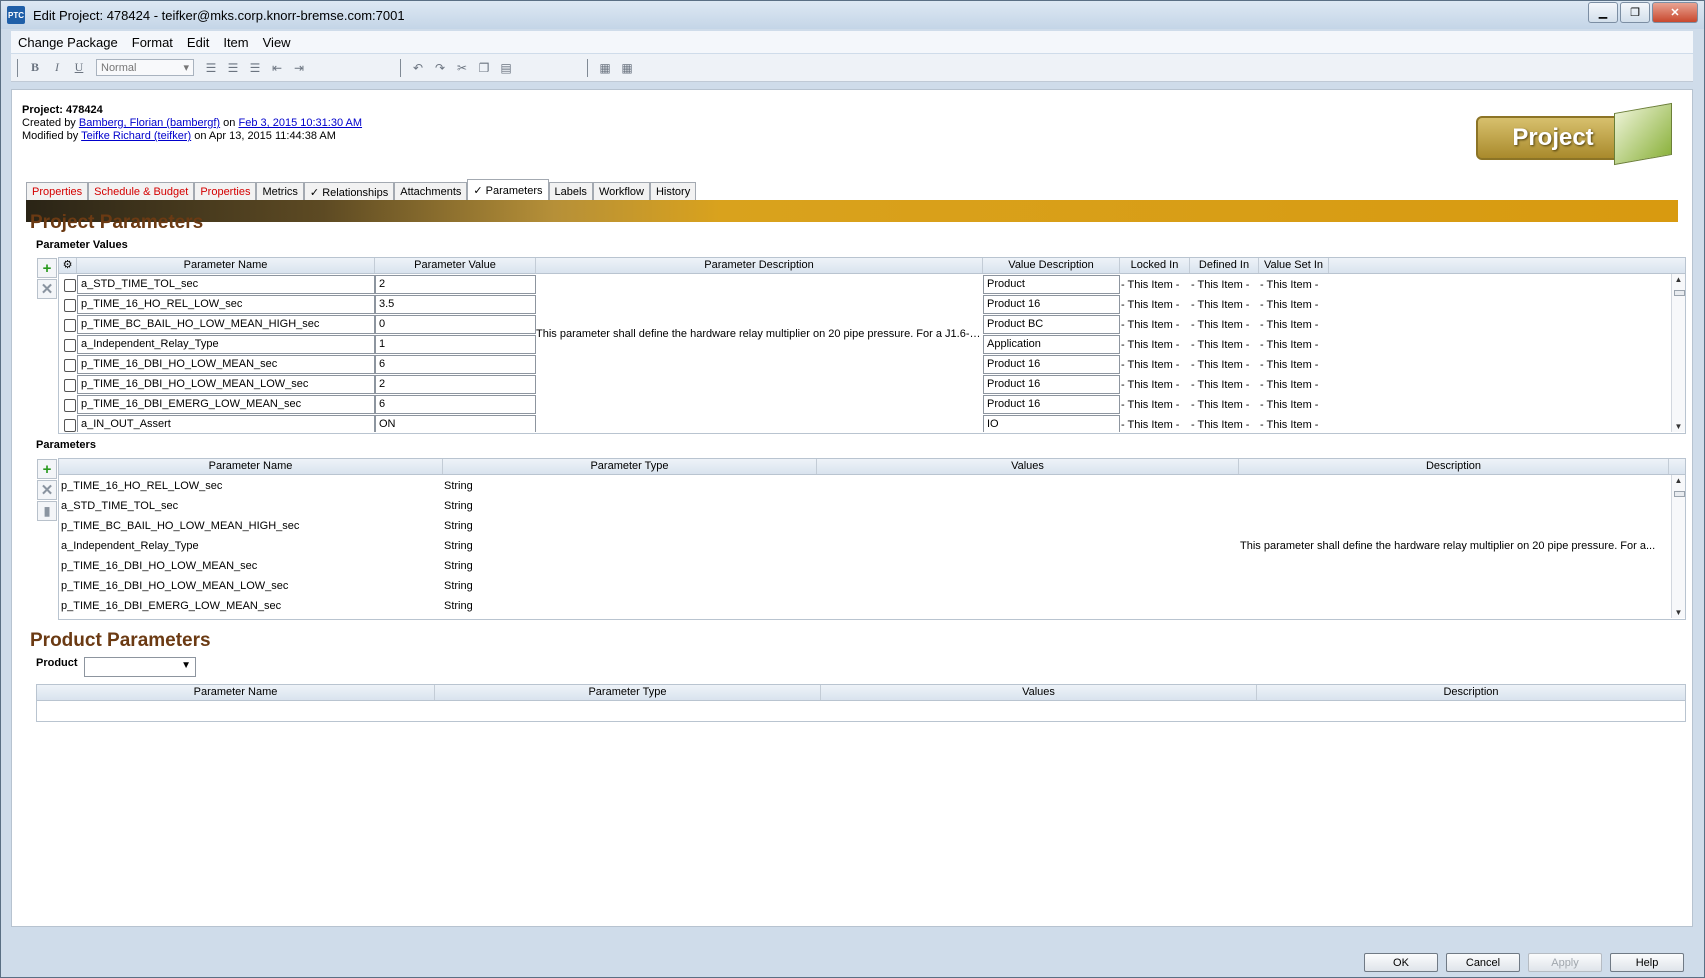  I want to click on outdent-icon: ⇤, so click(277, 68).